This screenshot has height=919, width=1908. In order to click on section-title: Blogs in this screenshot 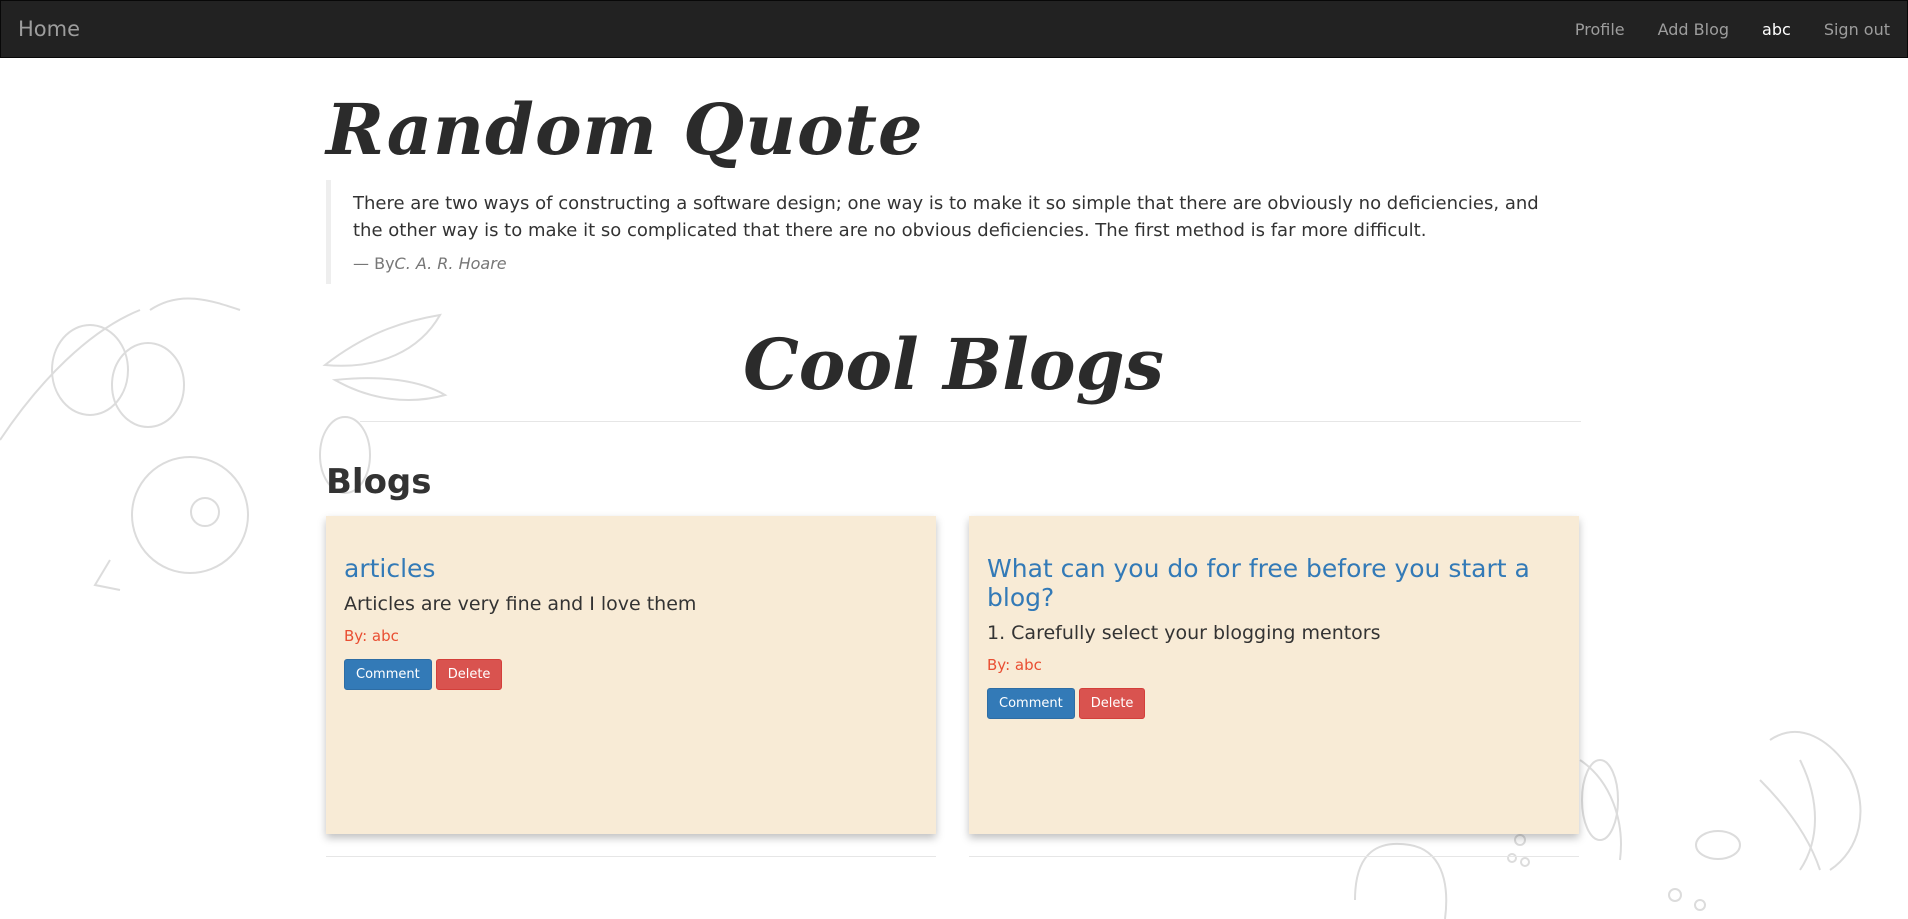, I will do `click(379, 482)`.